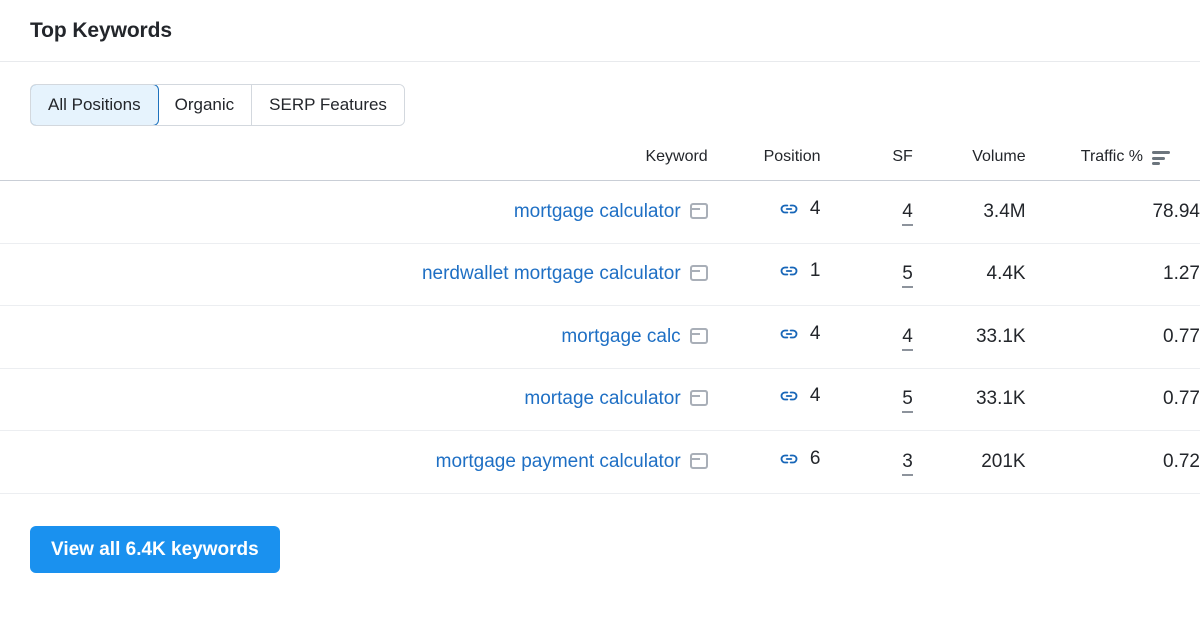 The image size is (1200, 638). Describe the element at coordinates (969, 462) in the screenshot. I see `cell-volume: 201K` at that location.